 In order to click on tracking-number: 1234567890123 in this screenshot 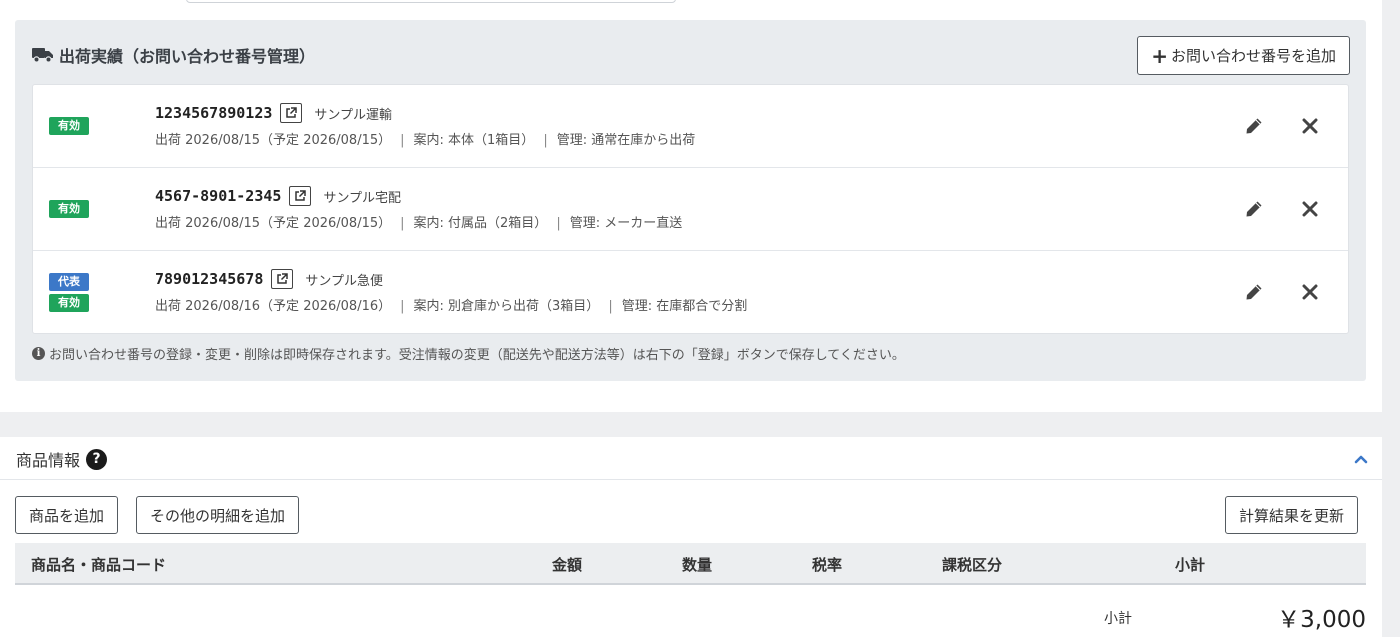, I will do `click(214, 113)`.